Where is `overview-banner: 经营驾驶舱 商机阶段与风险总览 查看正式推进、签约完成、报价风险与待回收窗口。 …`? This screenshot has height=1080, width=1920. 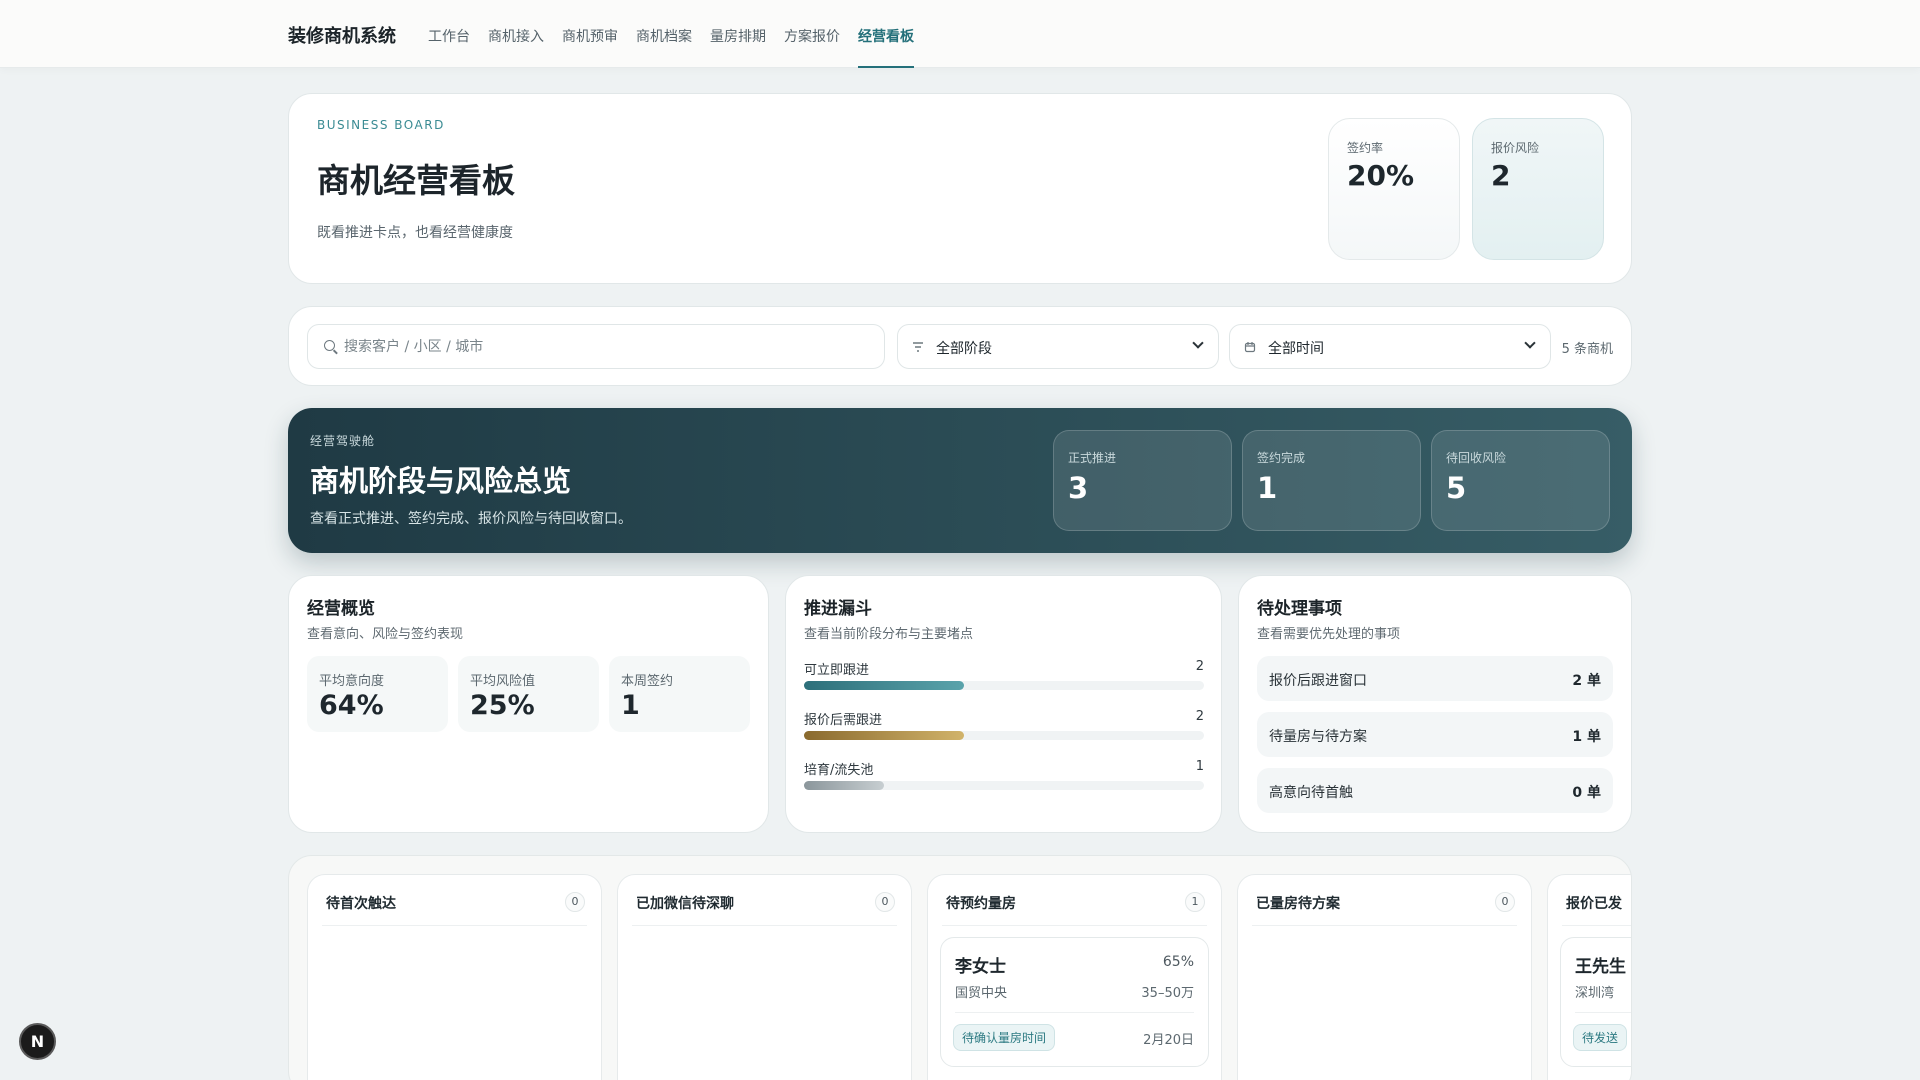 overview-banner: 经营驾驶舱 商机阶段与风险总览 查看正式推进、签约完成、报价风险与待回收窗口。 … is located at coordinates (960, 480).